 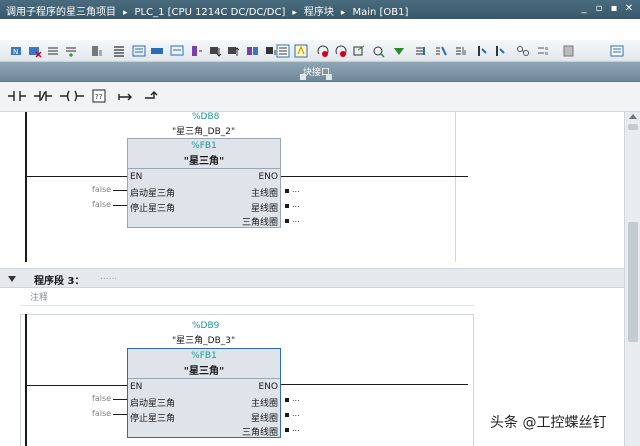 I want to click on comment-divider, so click(x=247, y=305).